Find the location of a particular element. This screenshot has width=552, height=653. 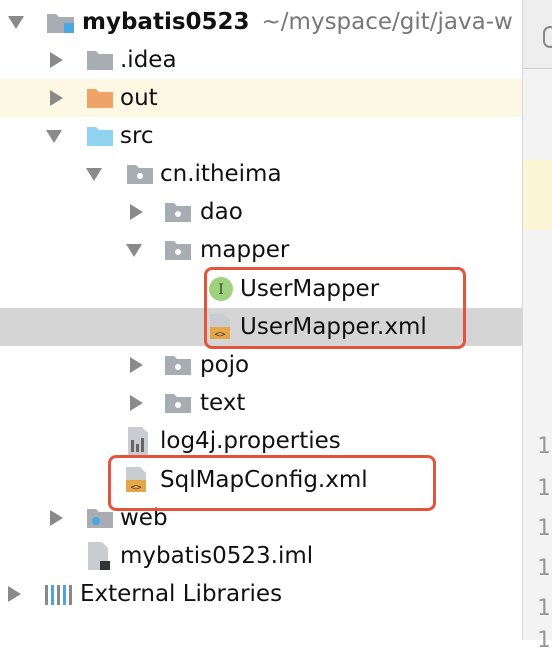

tree-item-iml-file: mybatis0523.iml is located at coordinates (261, 556).